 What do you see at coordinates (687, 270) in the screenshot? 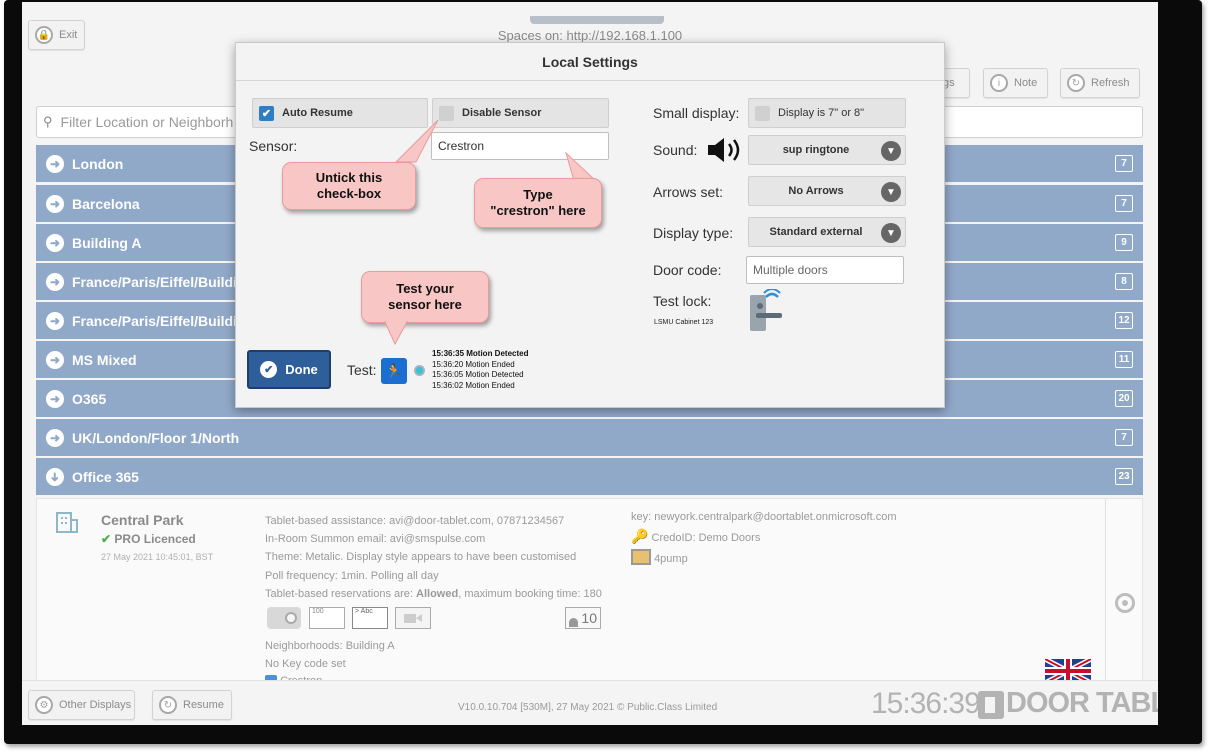
I see `door-code-label: Door code:` at bounding box center [687, 270].